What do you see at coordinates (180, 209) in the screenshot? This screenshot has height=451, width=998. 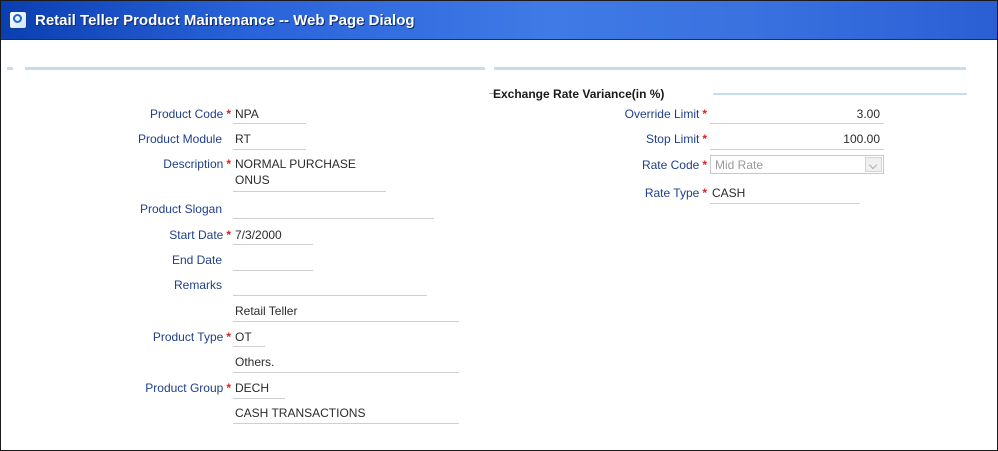 I see `product-slogan-label: Product Slogan` at bounding box center [180, 209].